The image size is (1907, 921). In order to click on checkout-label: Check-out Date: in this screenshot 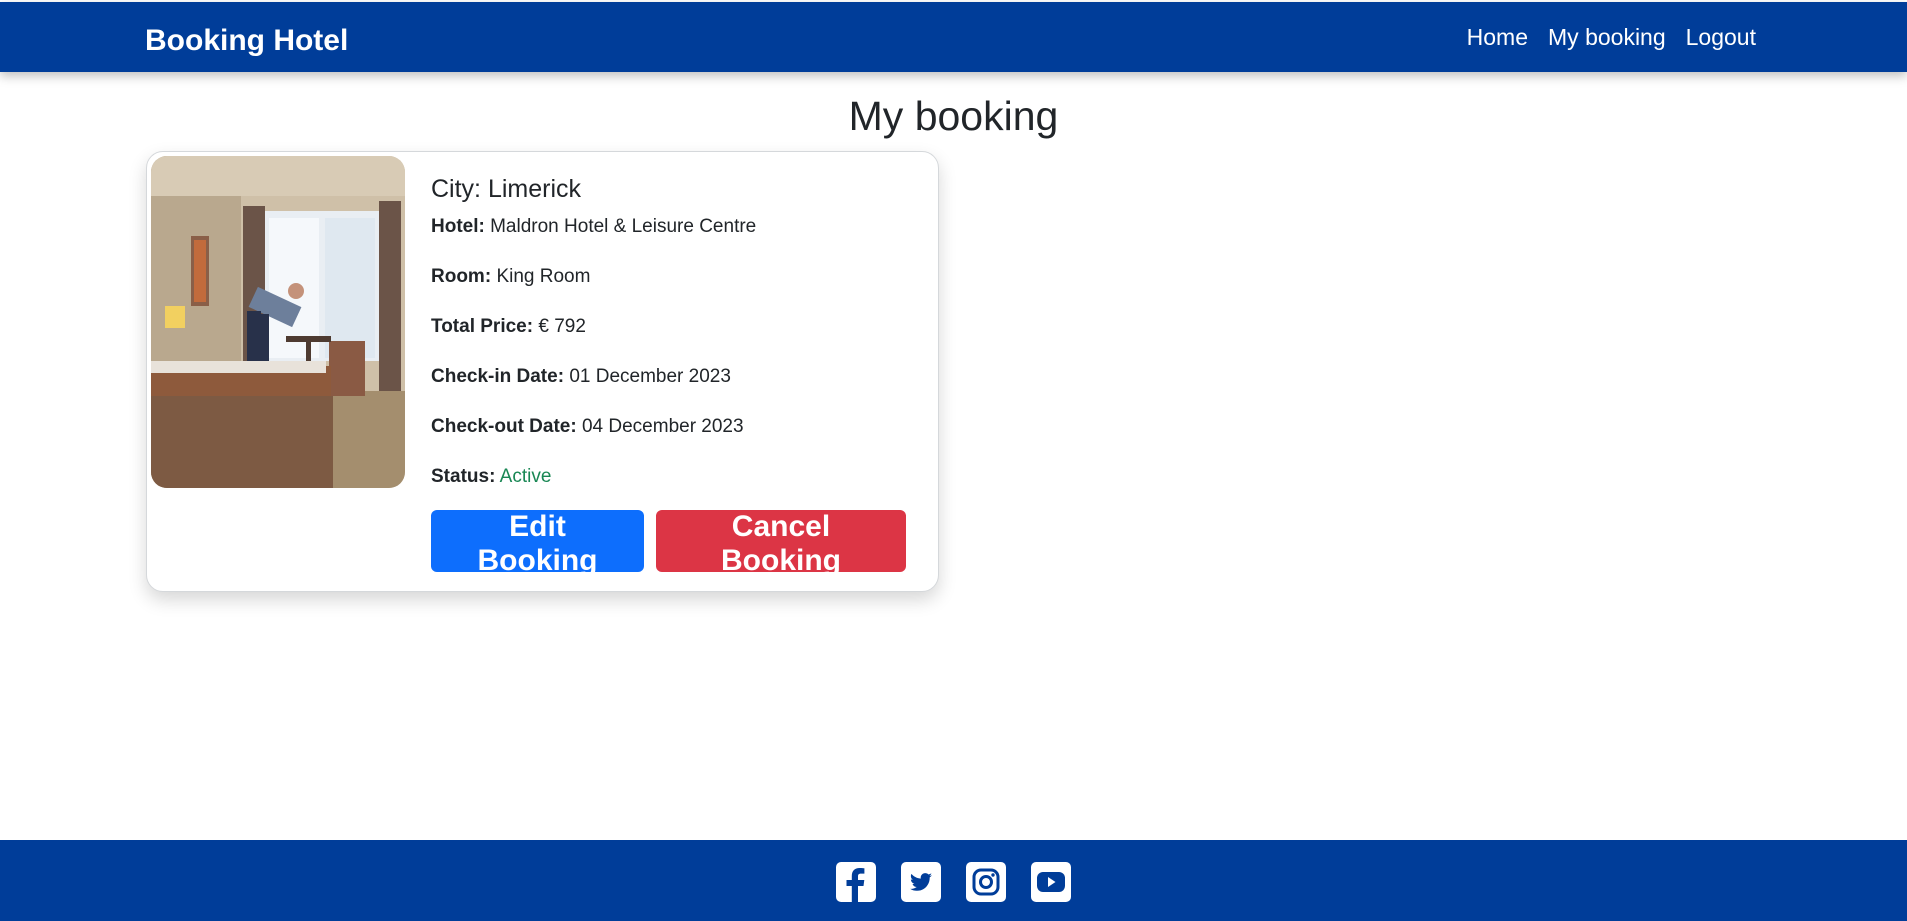, I will do `click(504, 426)`.